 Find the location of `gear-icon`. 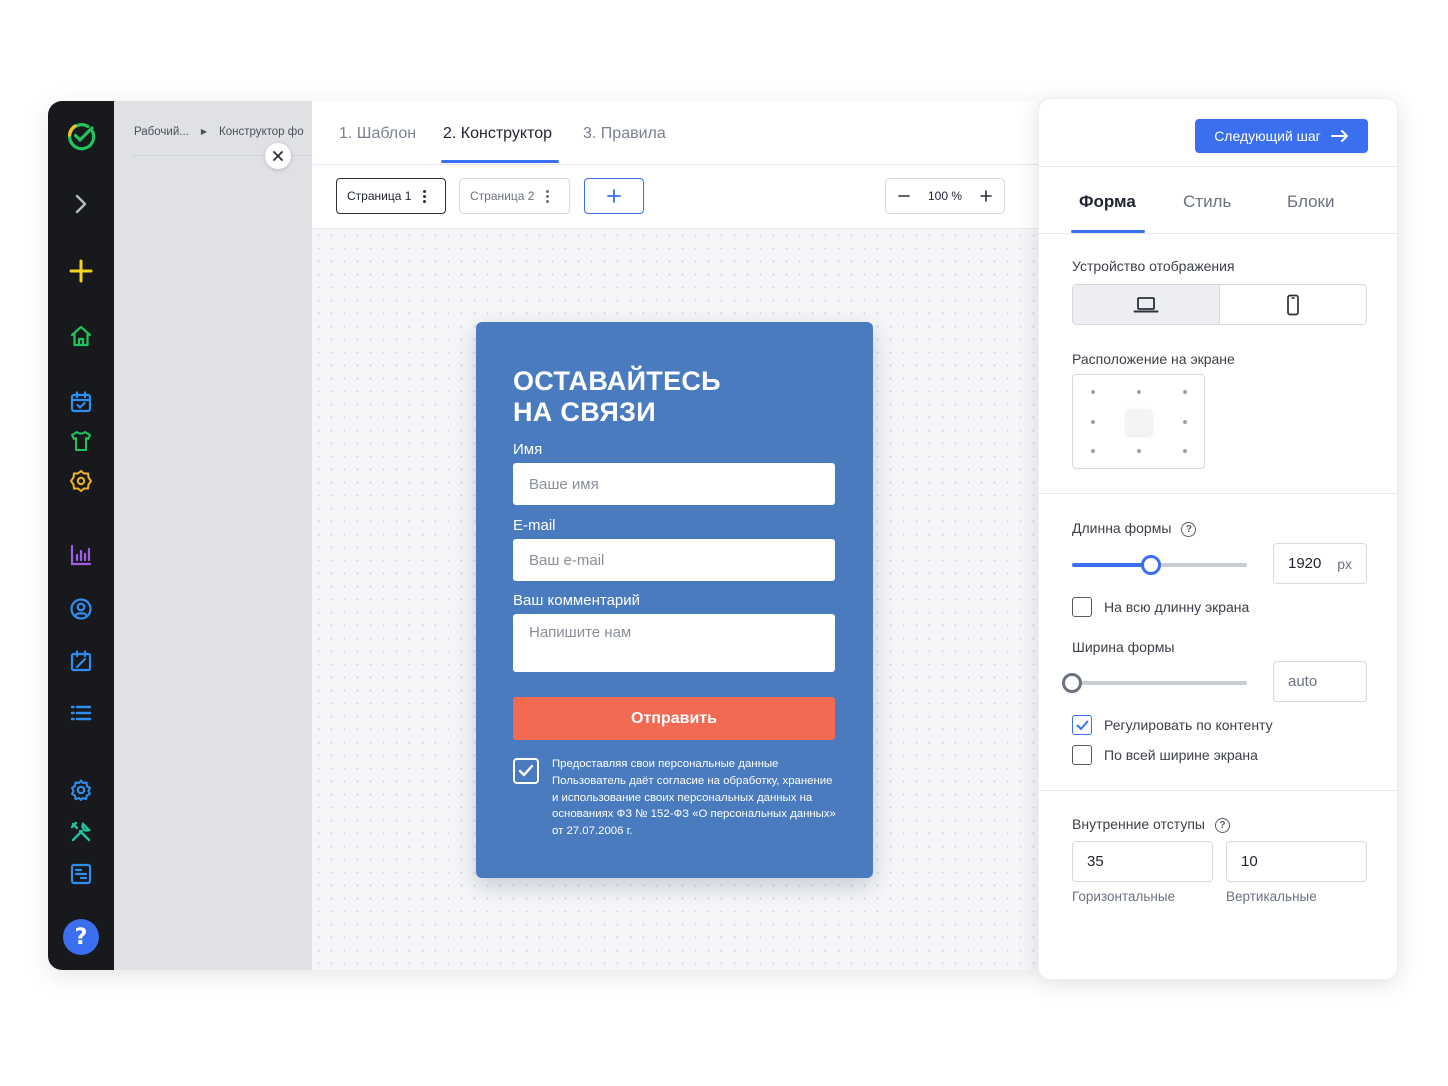

gear-icon is located at coordinates (81, 790).